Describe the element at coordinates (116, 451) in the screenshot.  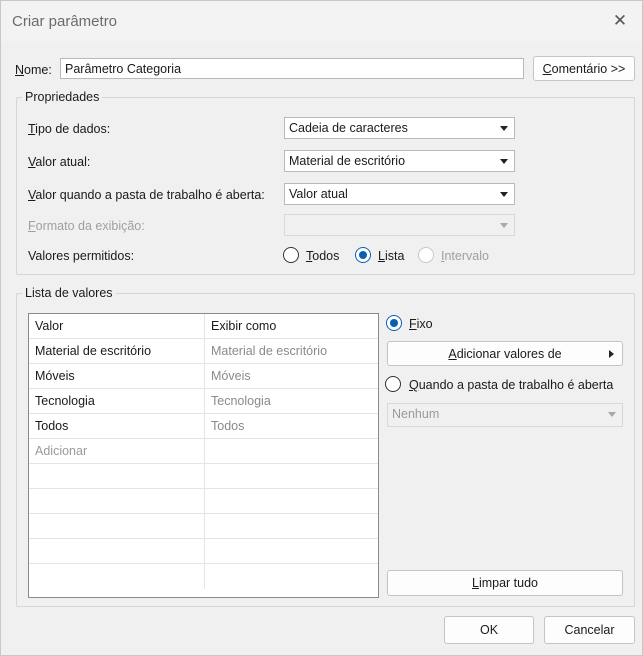
I see `add-value-cell: Adicionar` at that location.